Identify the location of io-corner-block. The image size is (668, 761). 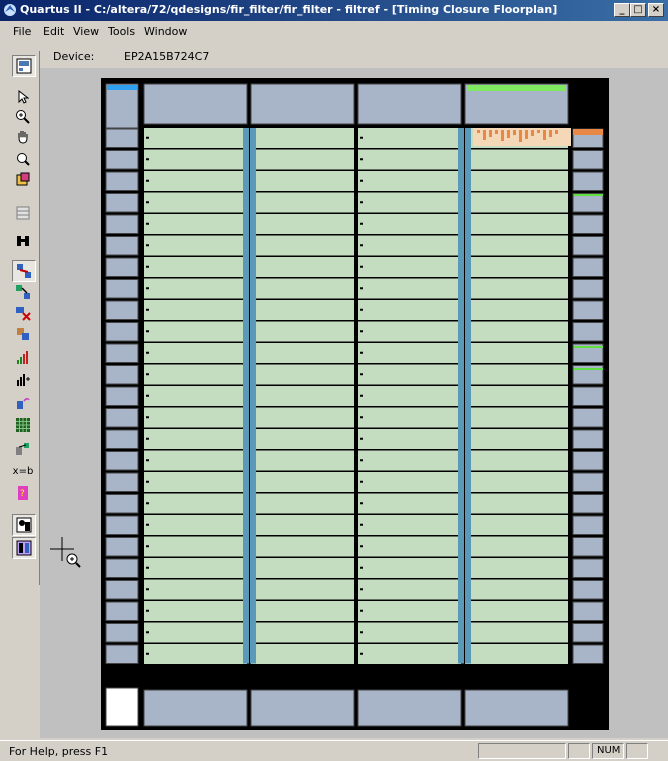
(122, 106).